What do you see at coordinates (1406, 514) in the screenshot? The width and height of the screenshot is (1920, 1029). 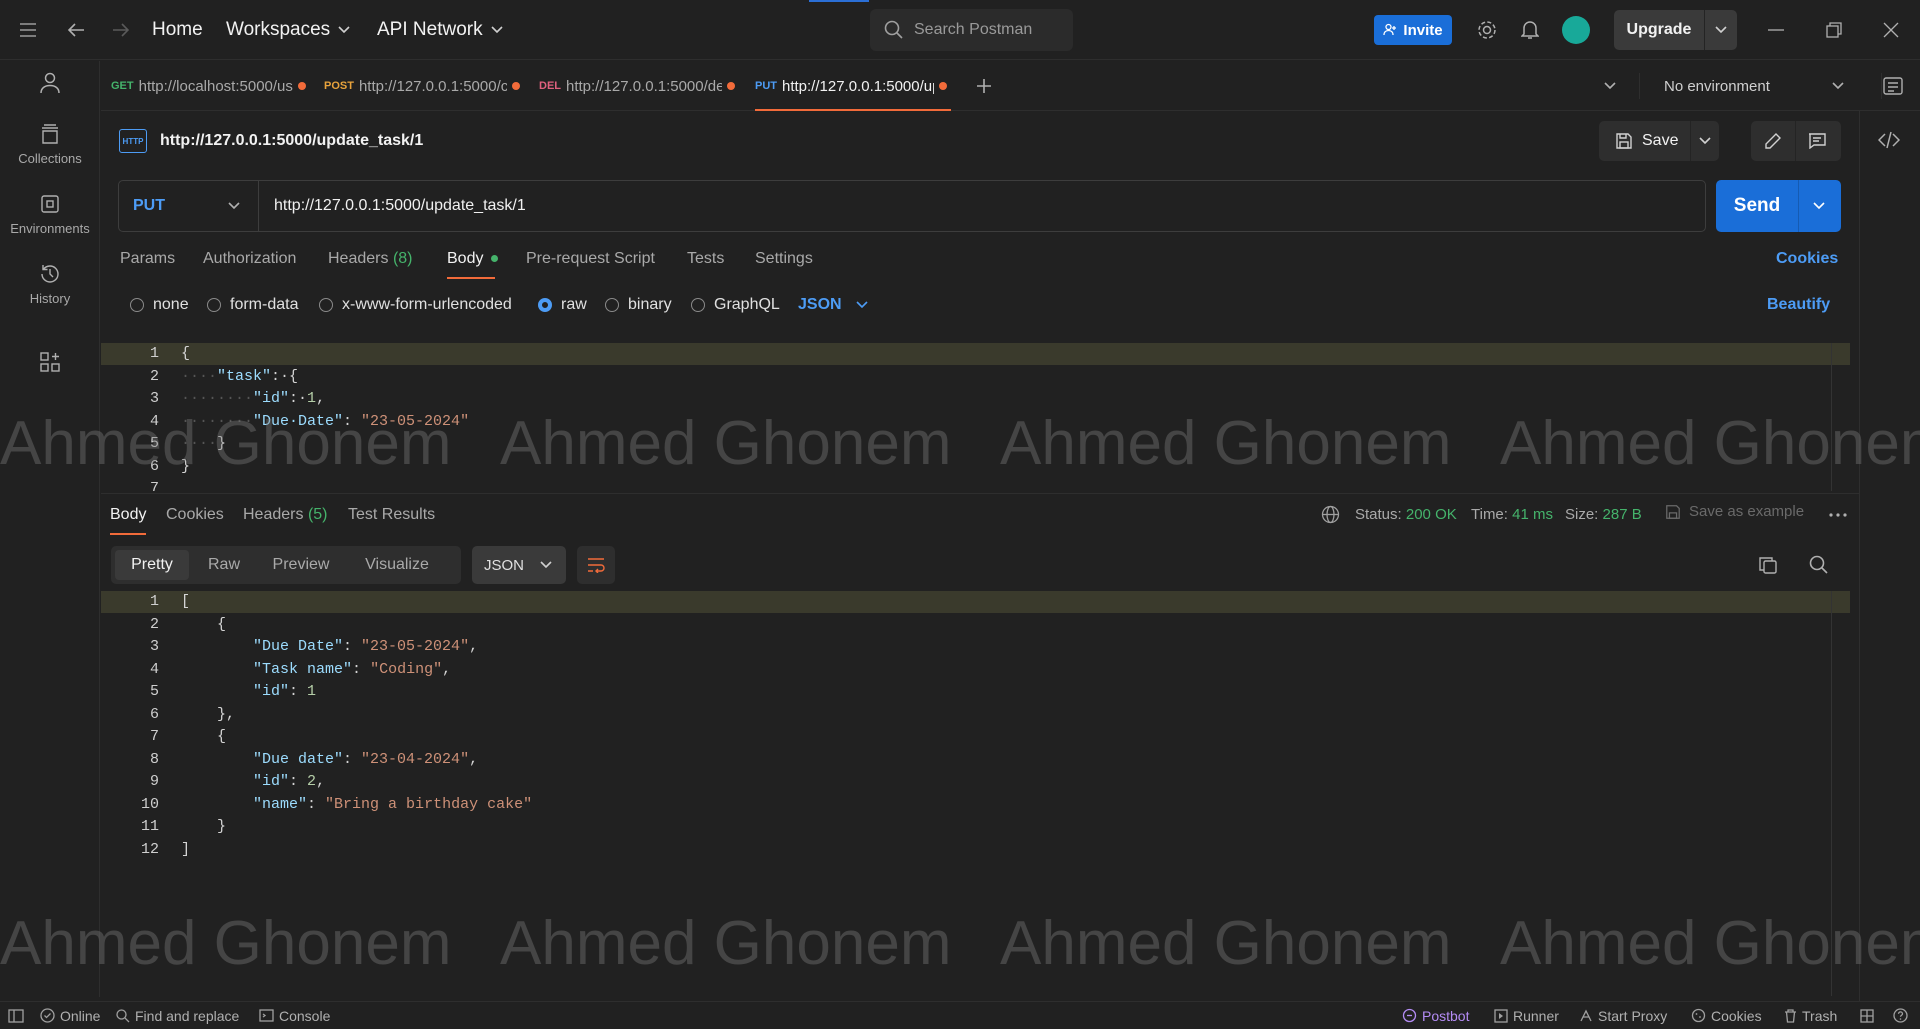 I see `response-status: Status: 200 OK` at bounding box center [1406, 514].